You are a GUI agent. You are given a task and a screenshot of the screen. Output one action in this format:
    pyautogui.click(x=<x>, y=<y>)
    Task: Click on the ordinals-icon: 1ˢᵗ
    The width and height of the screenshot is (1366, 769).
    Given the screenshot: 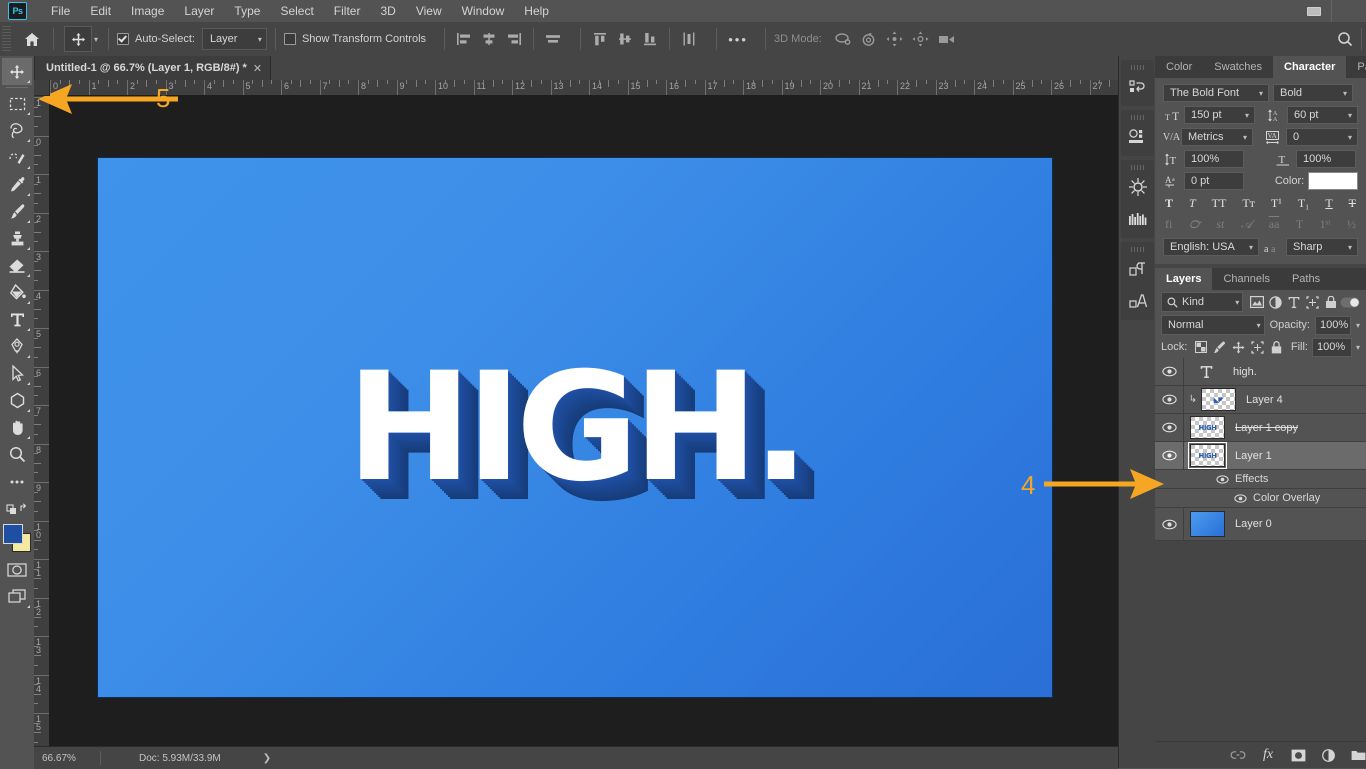 What is the action you would take?
    pyautogui.click(x=1325, y=224)
    